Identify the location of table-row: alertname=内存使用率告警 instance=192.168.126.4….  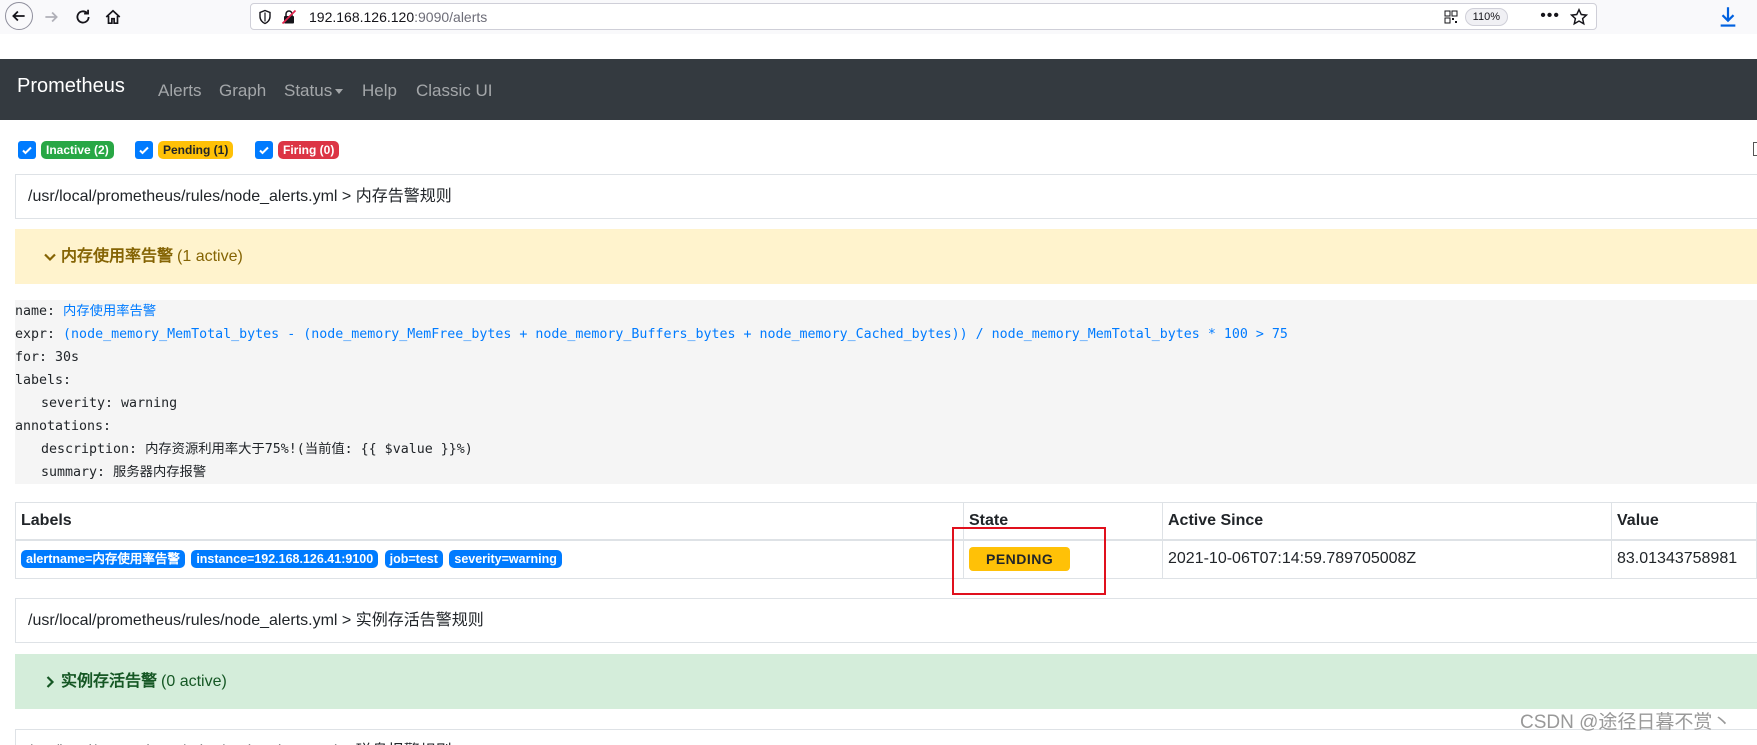
(886, 559).